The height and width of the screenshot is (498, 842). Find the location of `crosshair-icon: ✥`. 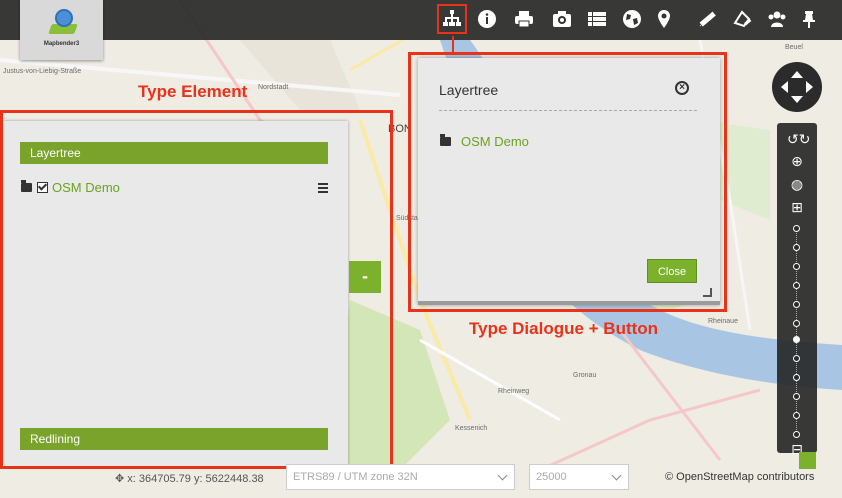

crosshair-icon: ✥ is located at coordinates (120, 479).